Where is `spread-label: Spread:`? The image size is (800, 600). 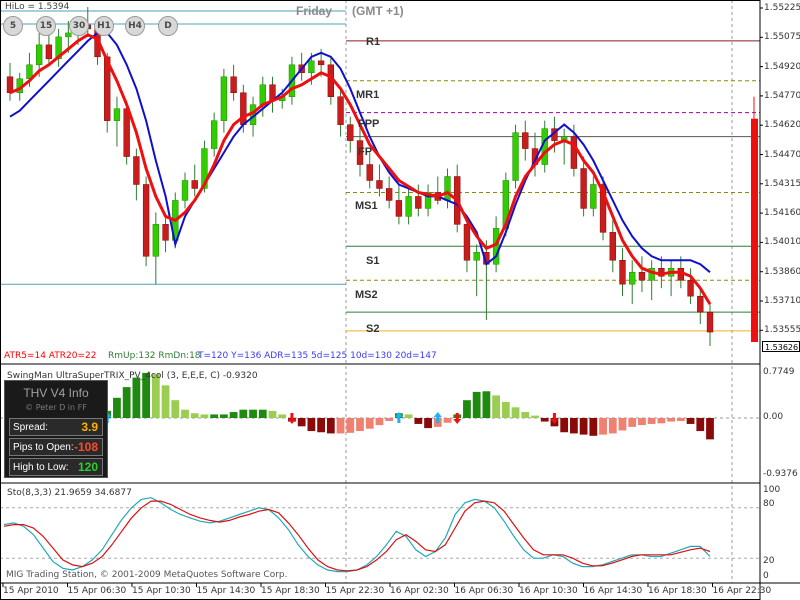
spread-label: Spread: is located at coordinates (31, 427).